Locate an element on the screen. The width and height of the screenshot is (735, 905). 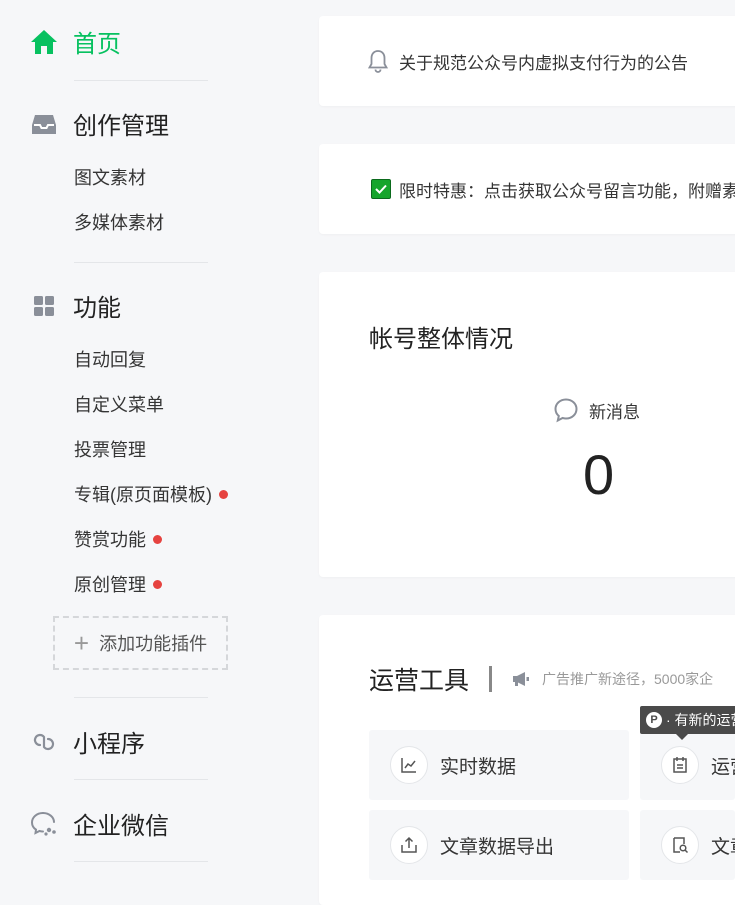
nav-miniprogram: 小程序 is located at coordinates (87, 741).